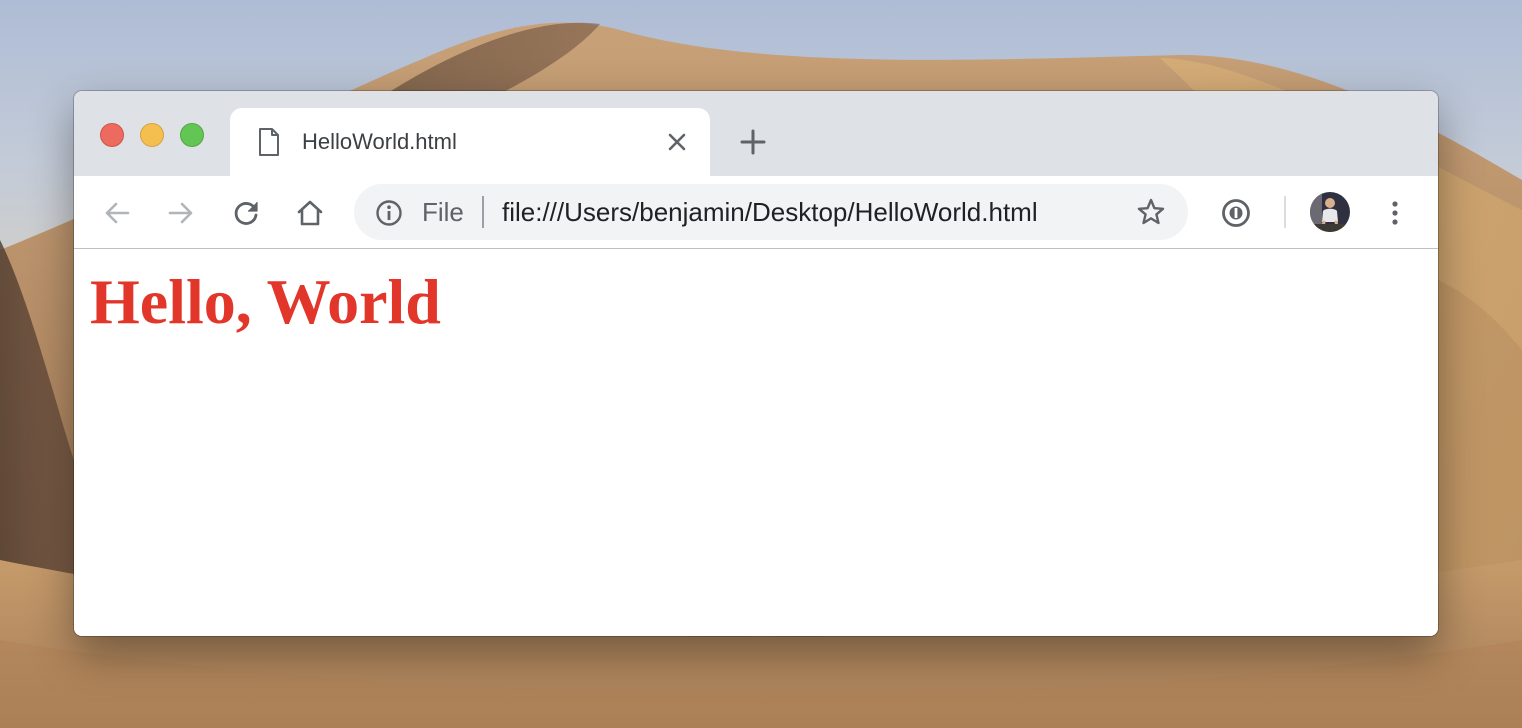 The image size is (1522, 728). Describe the element at coordinates (265, 301) in the screenshot. I see `page-heading: Hello, World` at that location.